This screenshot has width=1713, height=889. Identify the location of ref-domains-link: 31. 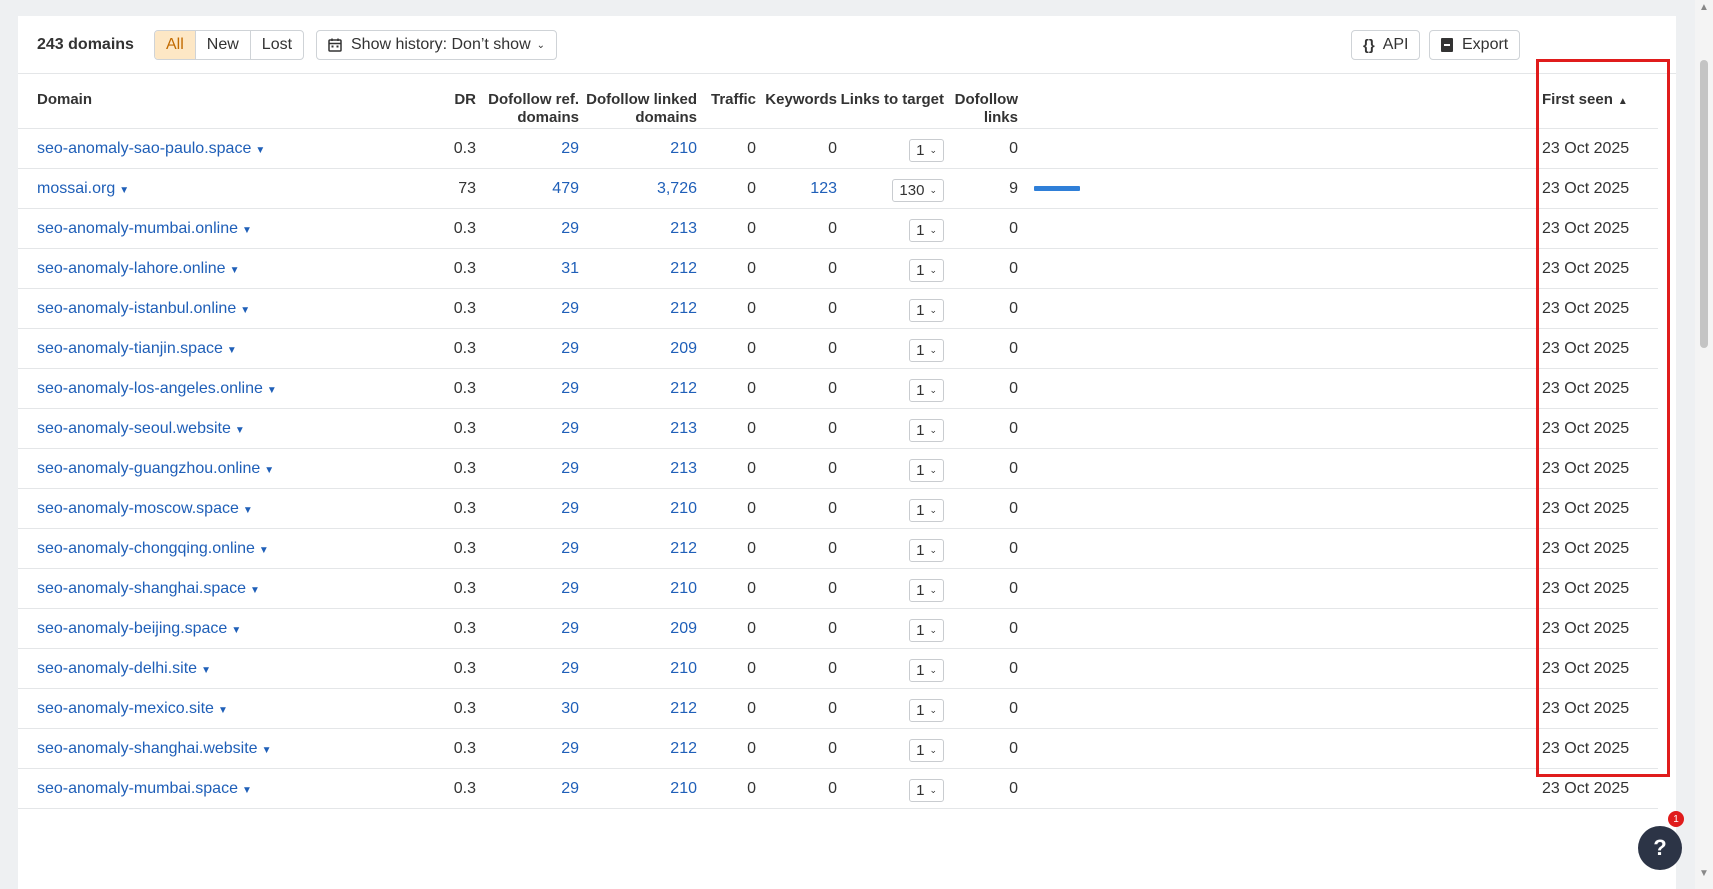
(570, 268).